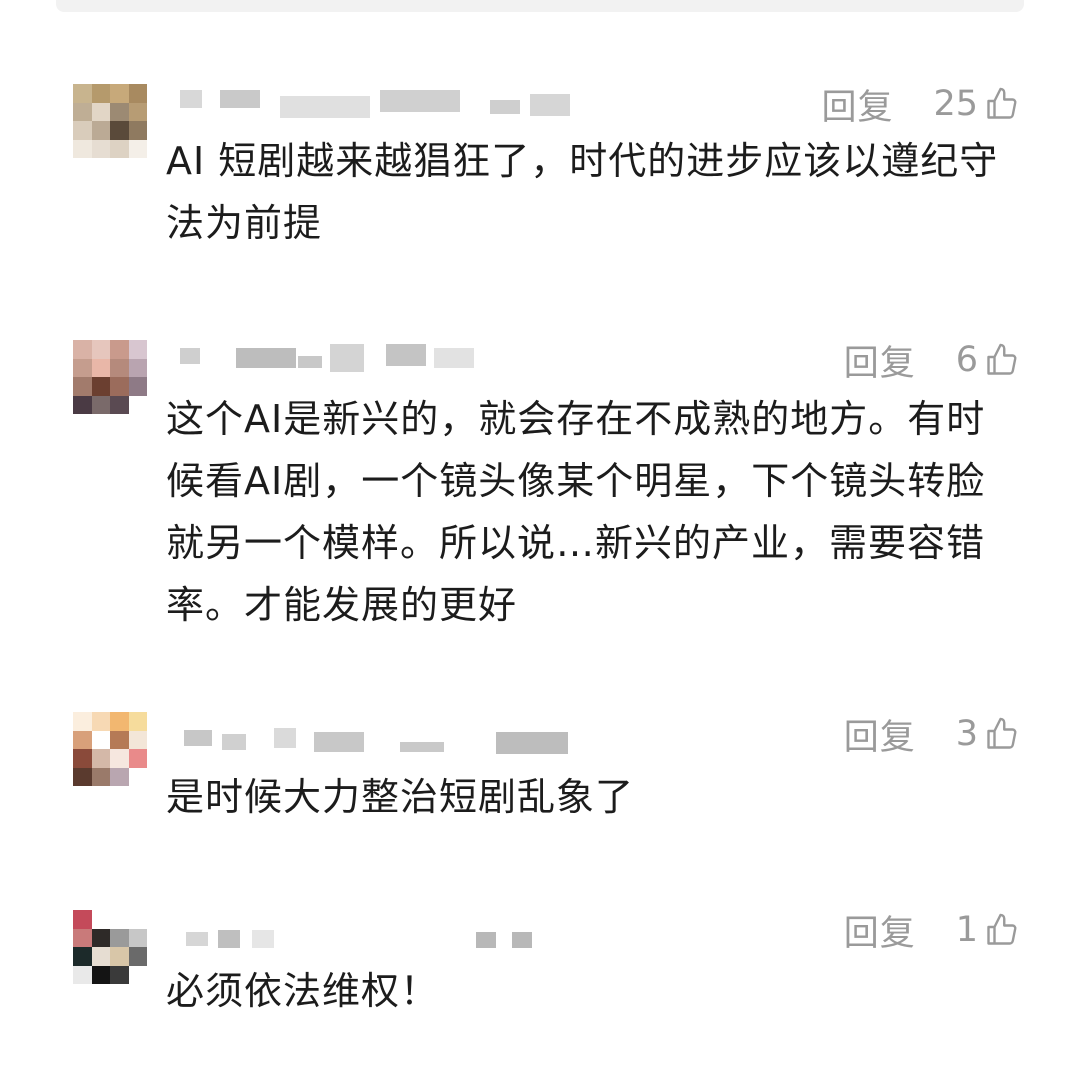 The height and width of the screenshot is (1069, 1080). What do you see at coordinates (303, 991) in the screenshot?
I see `comment-text: 必须依法维权！` at bounding box center [303, 991].